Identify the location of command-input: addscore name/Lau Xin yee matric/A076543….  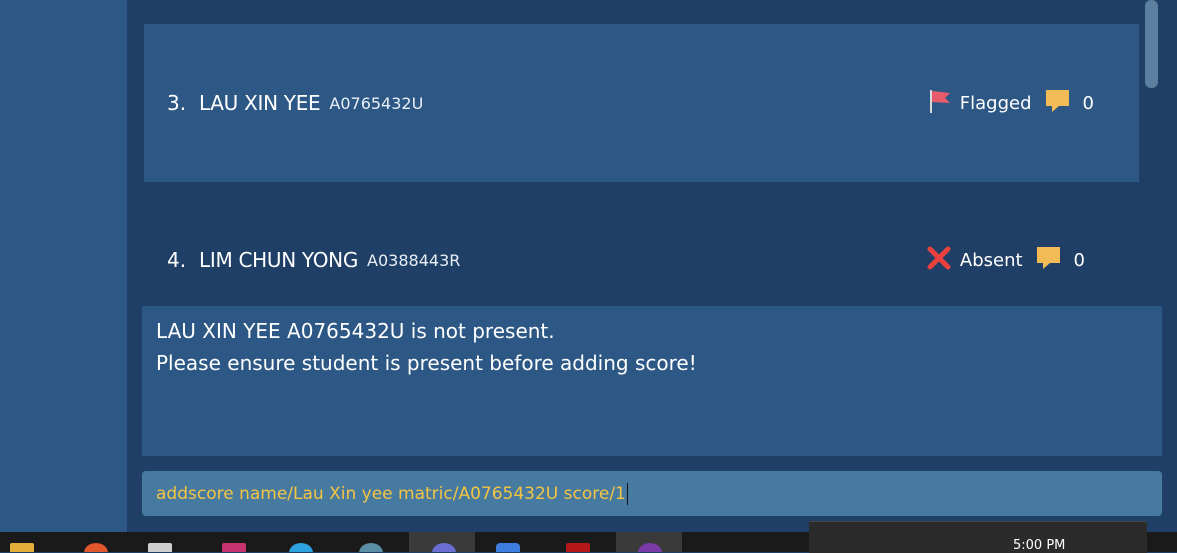
(652, 493).